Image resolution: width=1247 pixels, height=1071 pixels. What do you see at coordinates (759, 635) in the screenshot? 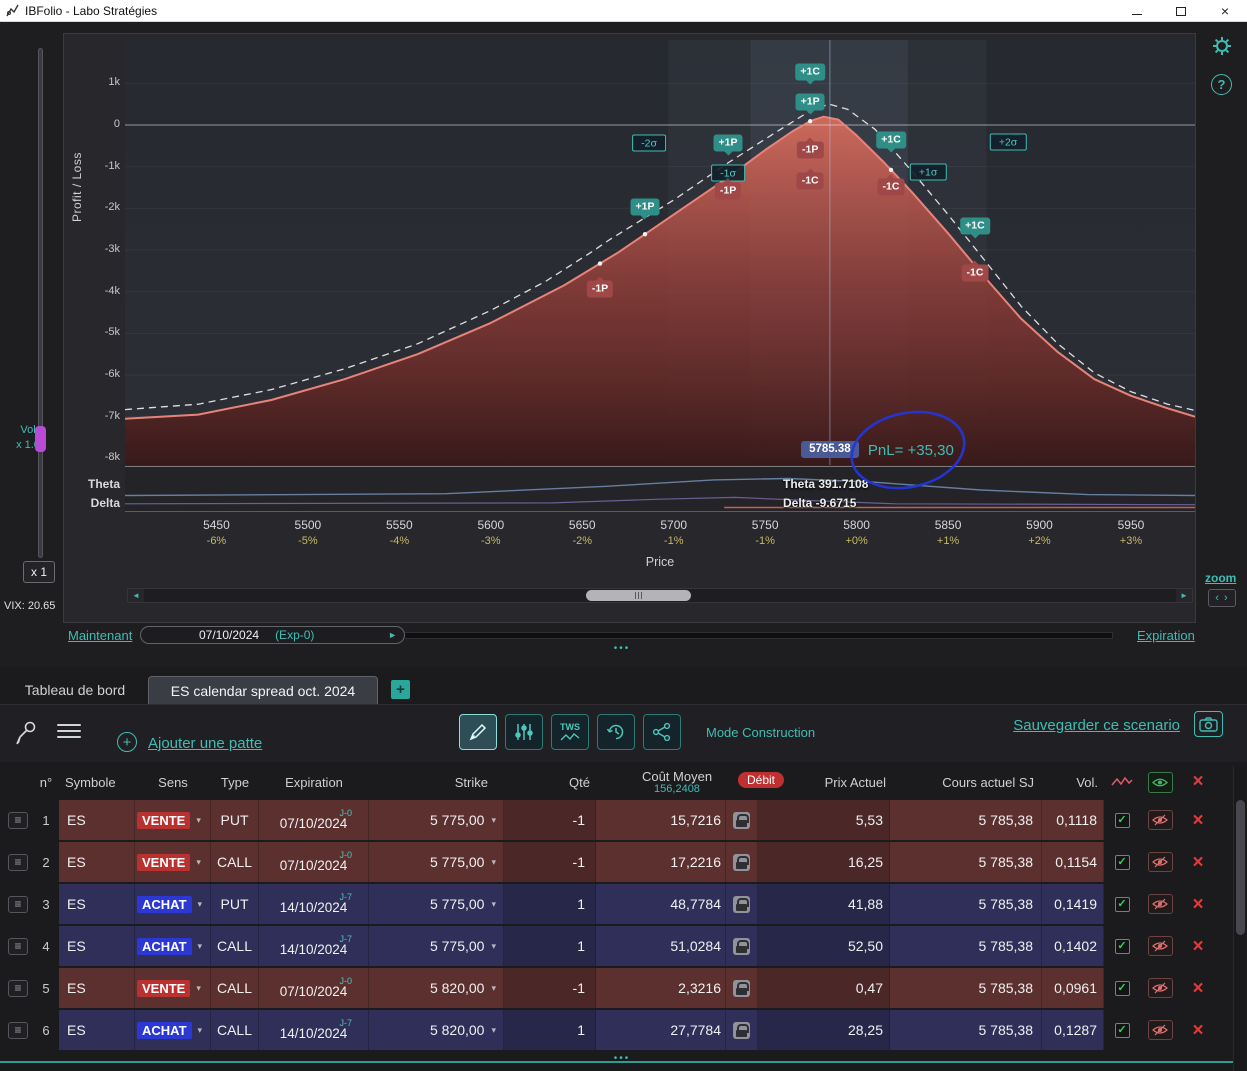
I see `date-slider-track` at bounding box center [759, 635].